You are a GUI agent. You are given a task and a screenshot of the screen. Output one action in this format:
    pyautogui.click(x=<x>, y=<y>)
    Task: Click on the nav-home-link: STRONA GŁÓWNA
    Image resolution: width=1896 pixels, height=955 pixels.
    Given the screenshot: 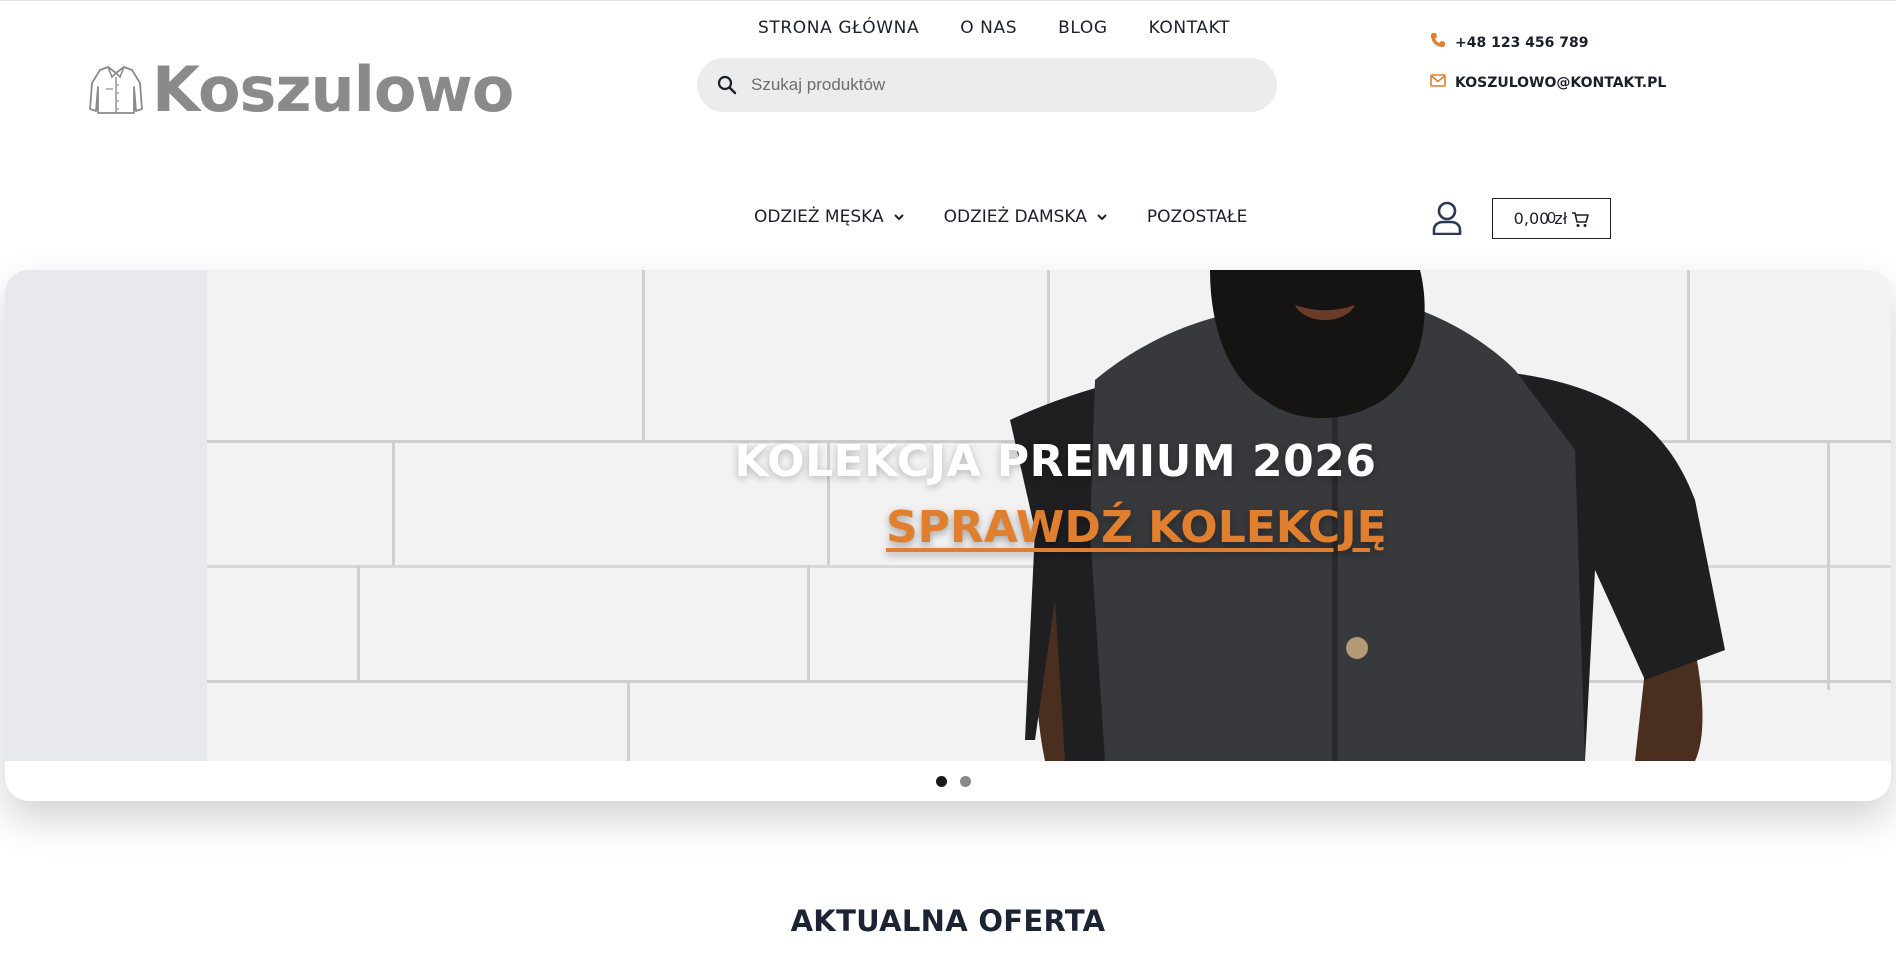 What is the action you would take?
    pyautogui.click(x=838, y=28)
    